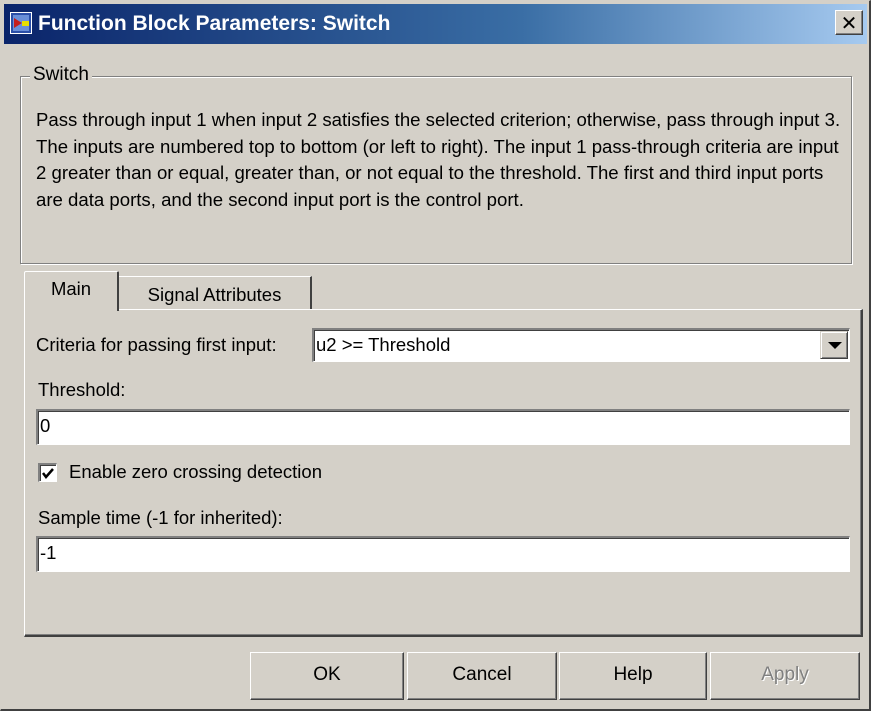  I want to click on apply-button: Apply, so click(785, 676).